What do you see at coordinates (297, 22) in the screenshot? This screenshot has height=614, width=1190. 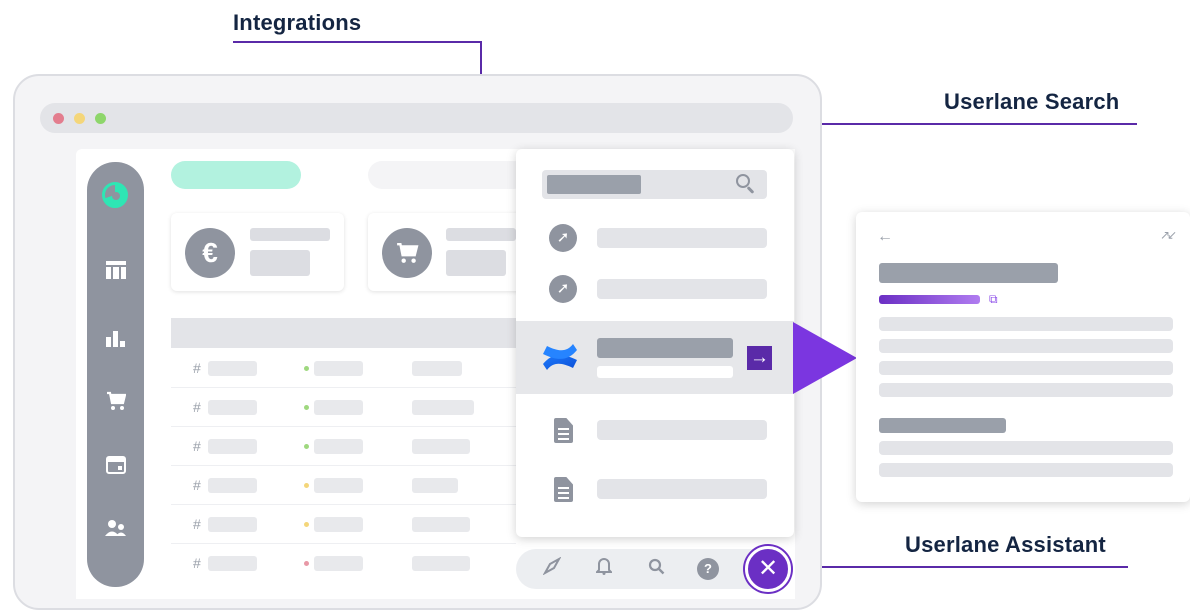 I see `callout-integrations: Integrations` at bounding box center [297, 22].